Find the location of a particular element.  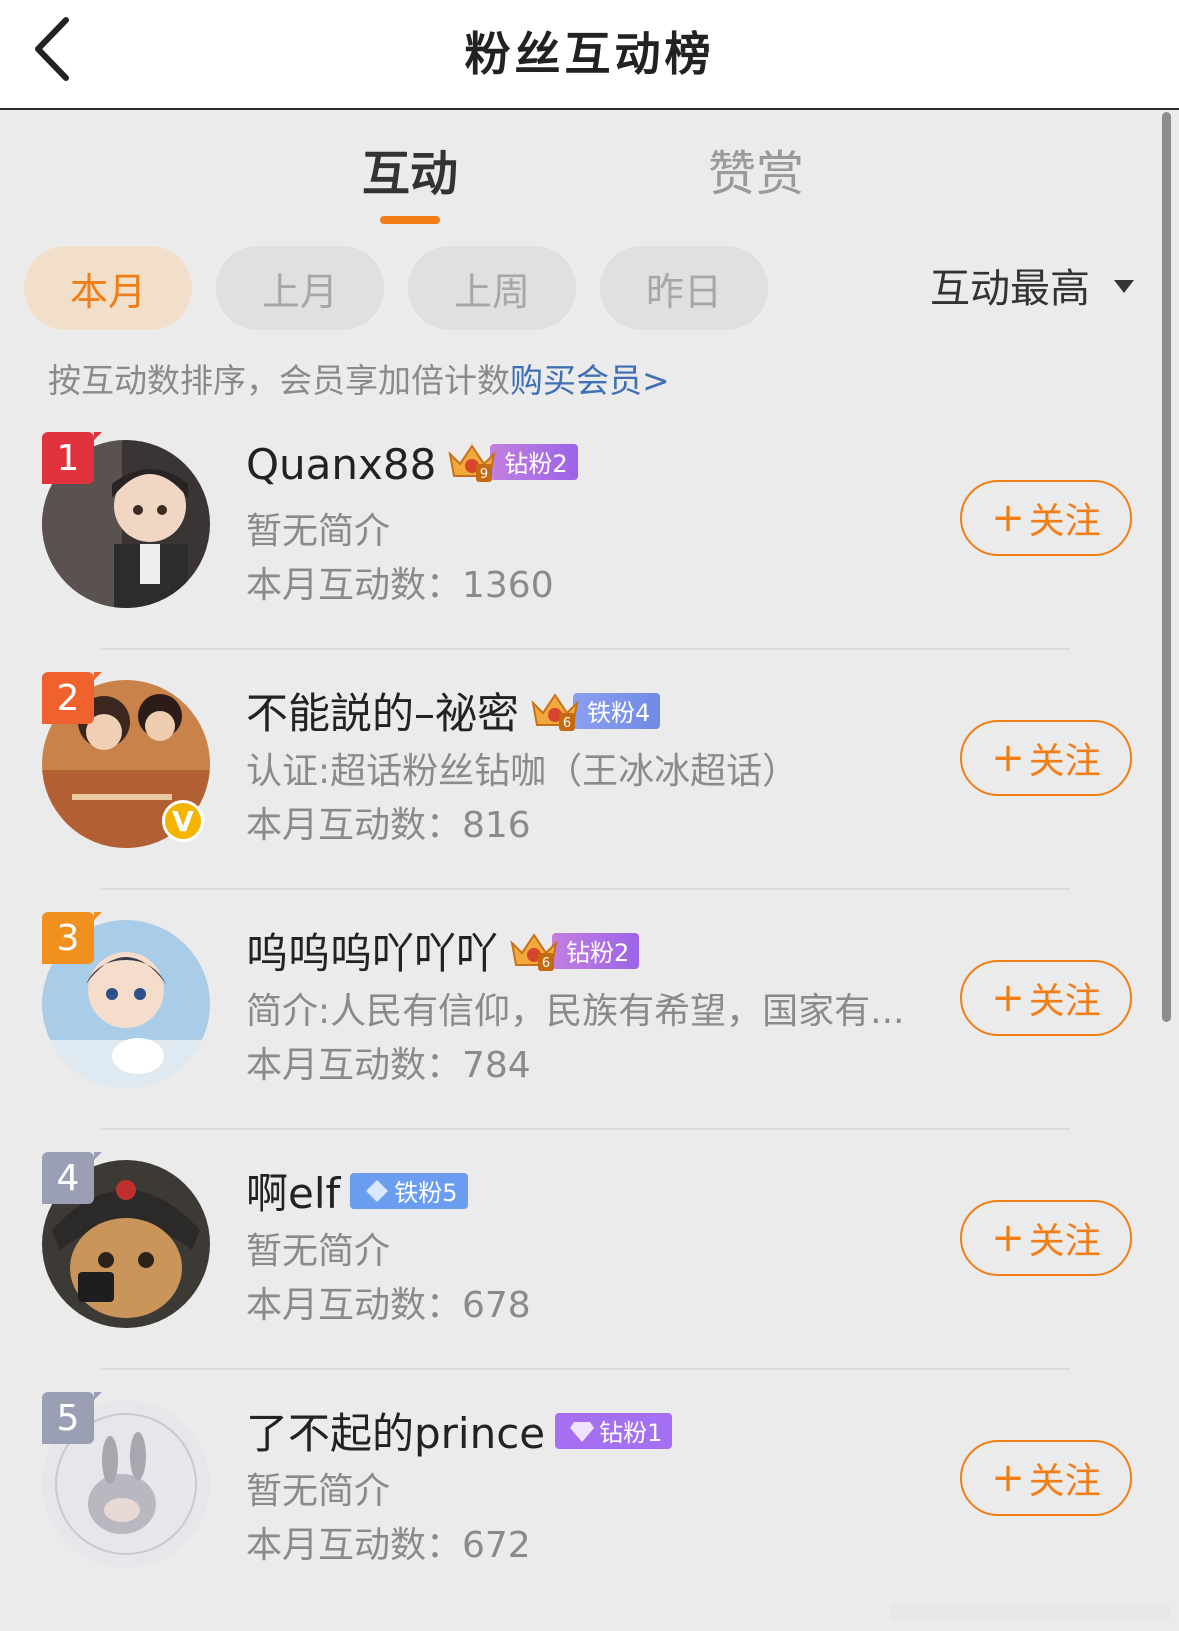

fan-name: 不能説的–祕密 6 铁粉4 is located at coordinates (453, 710).